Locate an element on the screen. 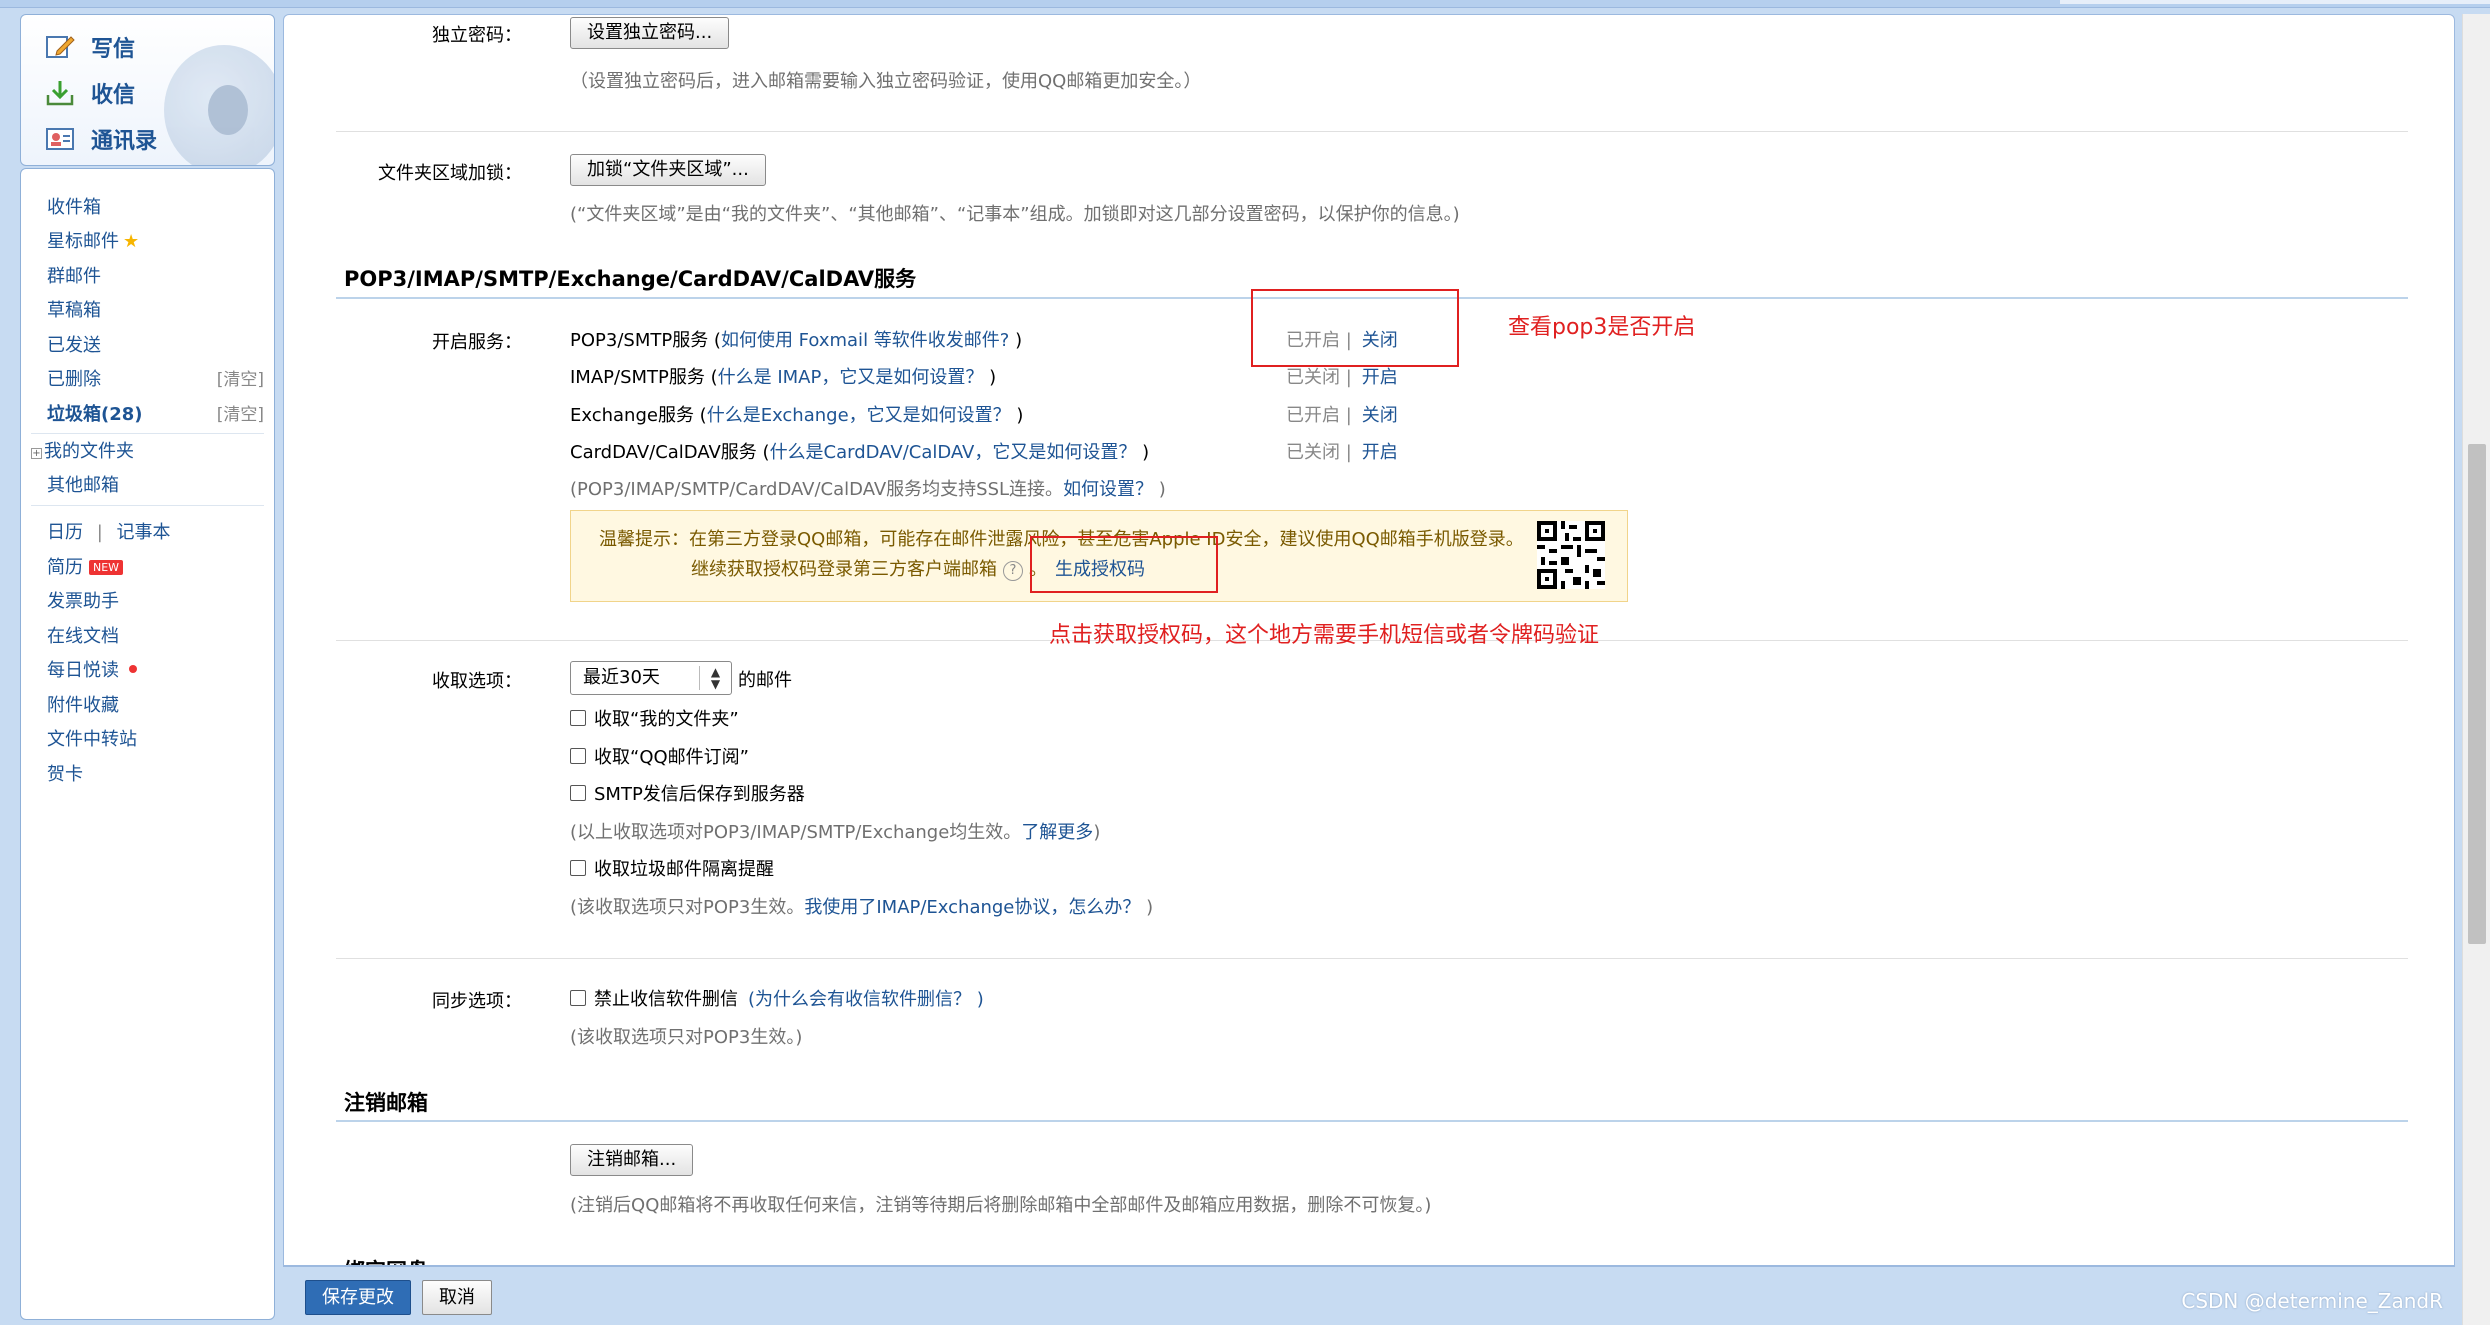 The width and height of the screenshot is (2490, 1325). scroll-thumb is located at coordinates (2477, 694).